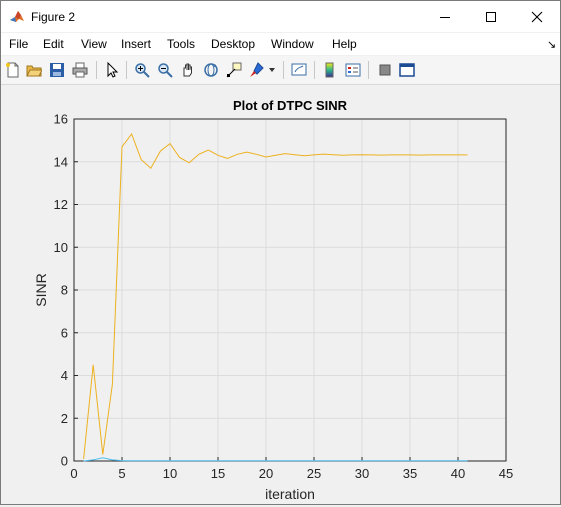 The image size is (561, 507). I want to click on minimize-icon, so click(445, 17).